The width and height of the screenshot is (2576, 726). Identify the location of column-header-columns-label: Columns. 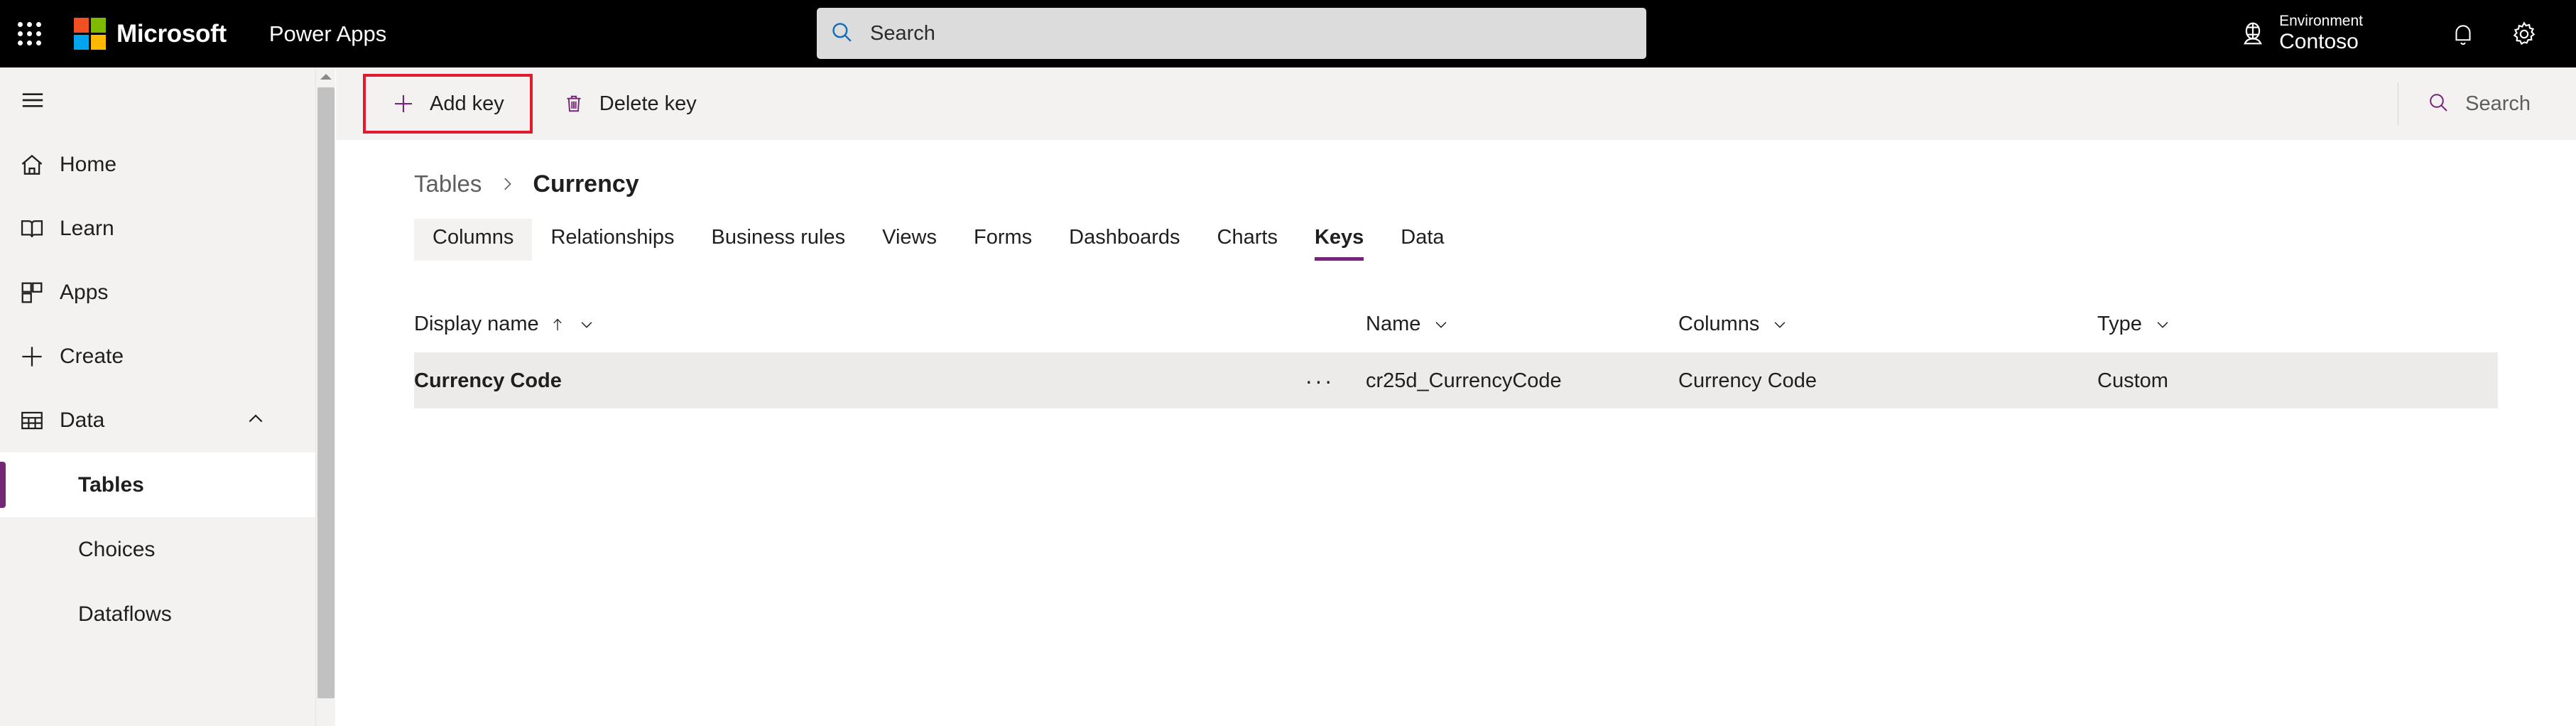
(1719, 324).